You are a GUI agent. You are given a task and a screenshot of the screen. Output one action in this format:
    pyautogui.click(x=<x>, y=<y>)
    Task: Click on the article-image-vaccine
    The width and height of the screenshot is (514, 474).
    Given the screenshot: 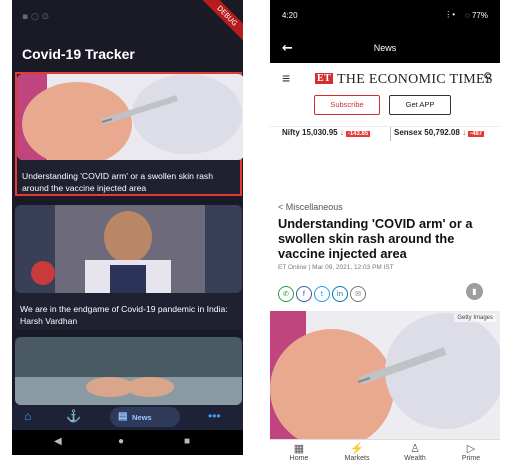 What is the action you would take?
    pyautogui.click(x=130, y=117)
    